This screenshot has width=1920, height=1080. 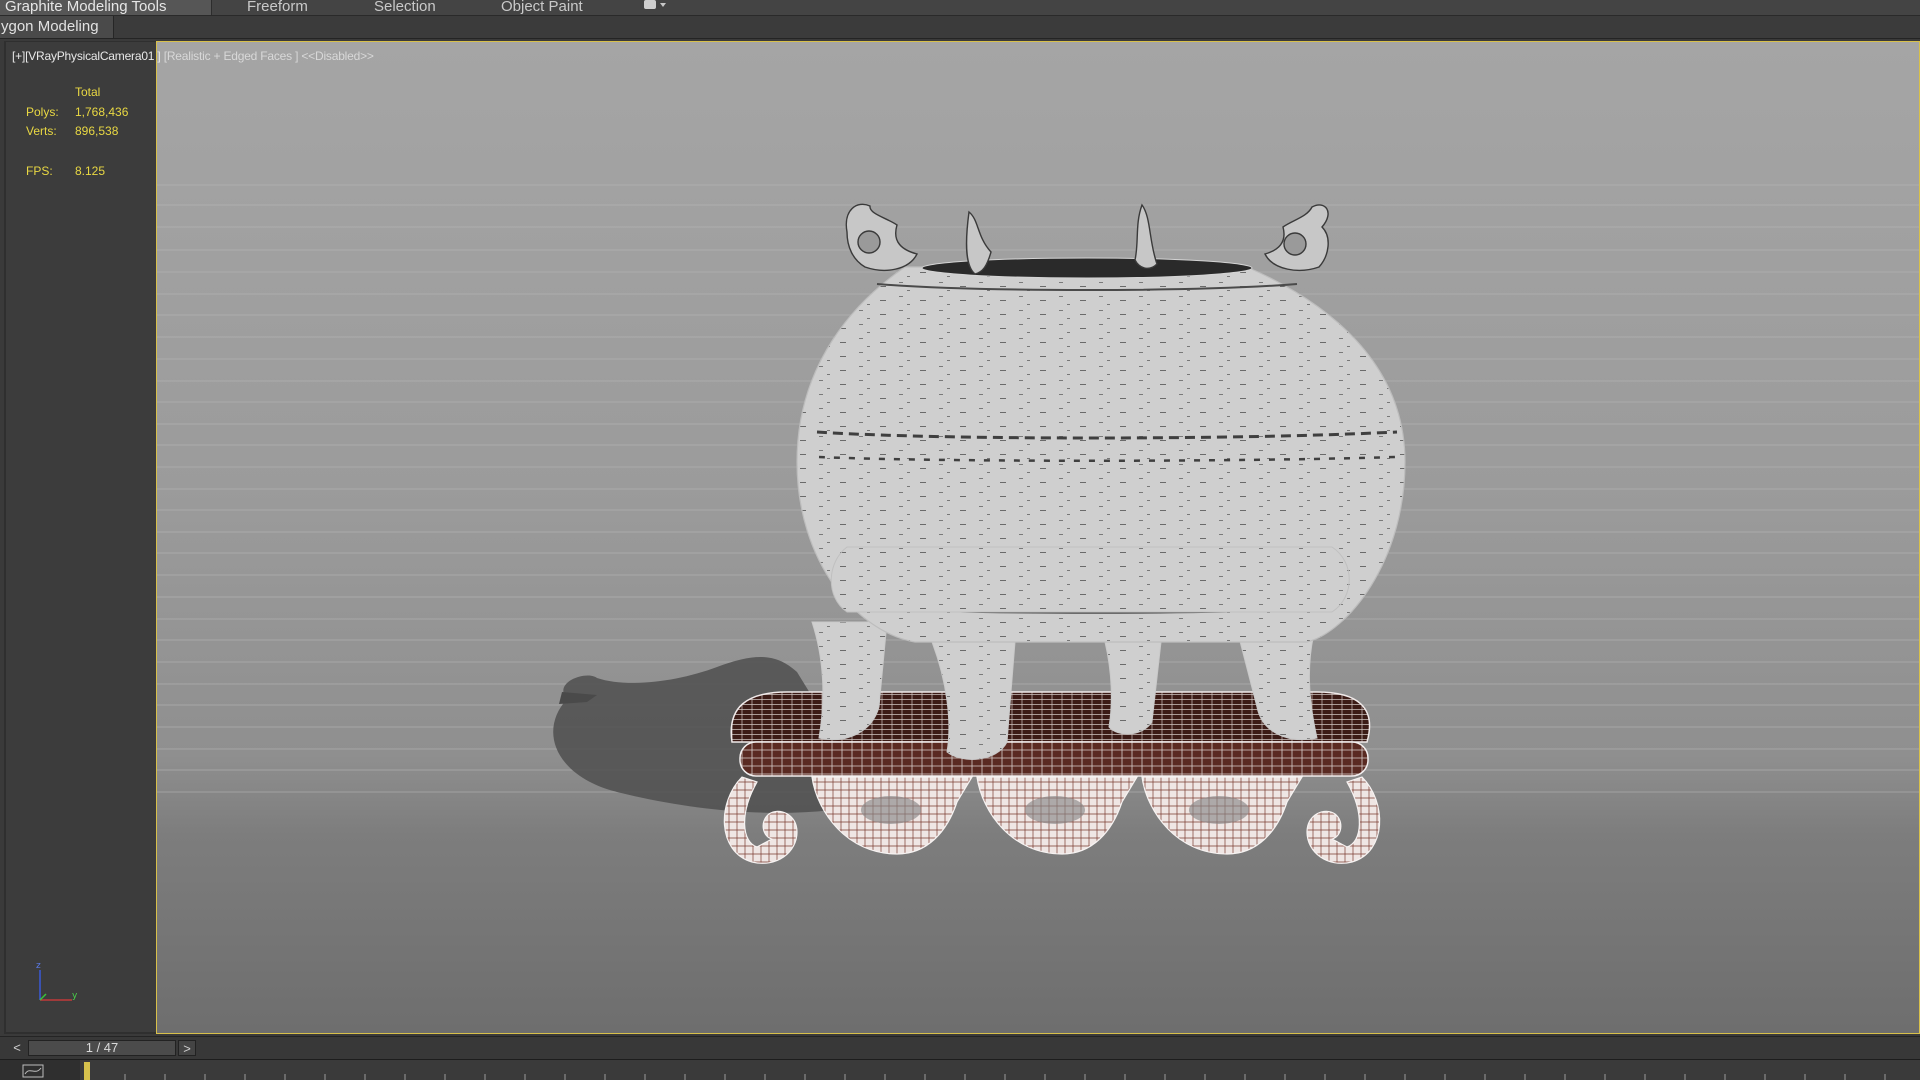 I want to click on stats-polys-label: Polys:, so click(x=42, y=112).